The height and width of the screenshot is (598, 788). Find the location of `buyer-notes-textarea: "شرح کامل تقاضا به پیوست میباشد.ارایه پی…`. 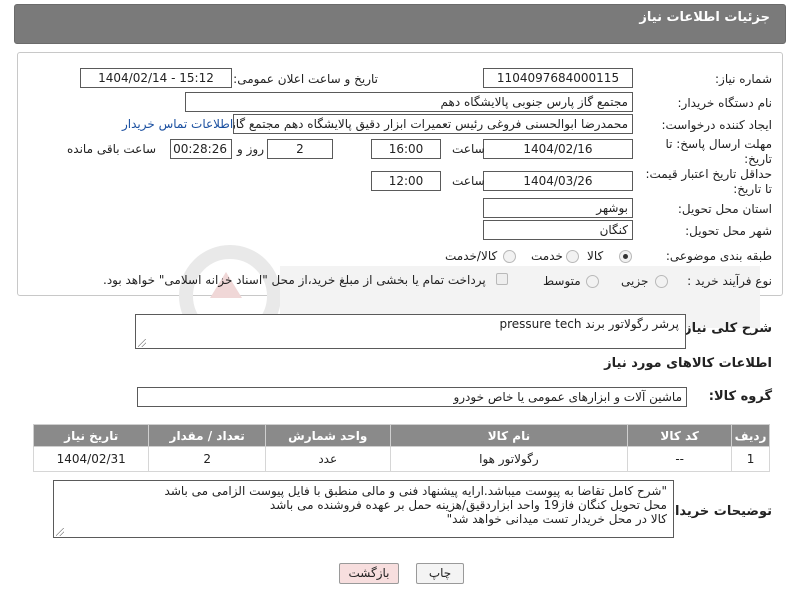

buyer-notes-textarea: "شرح کامل تقاضا به پیوست میباشد.ارایه پی… is located at coordinates (363, 509).